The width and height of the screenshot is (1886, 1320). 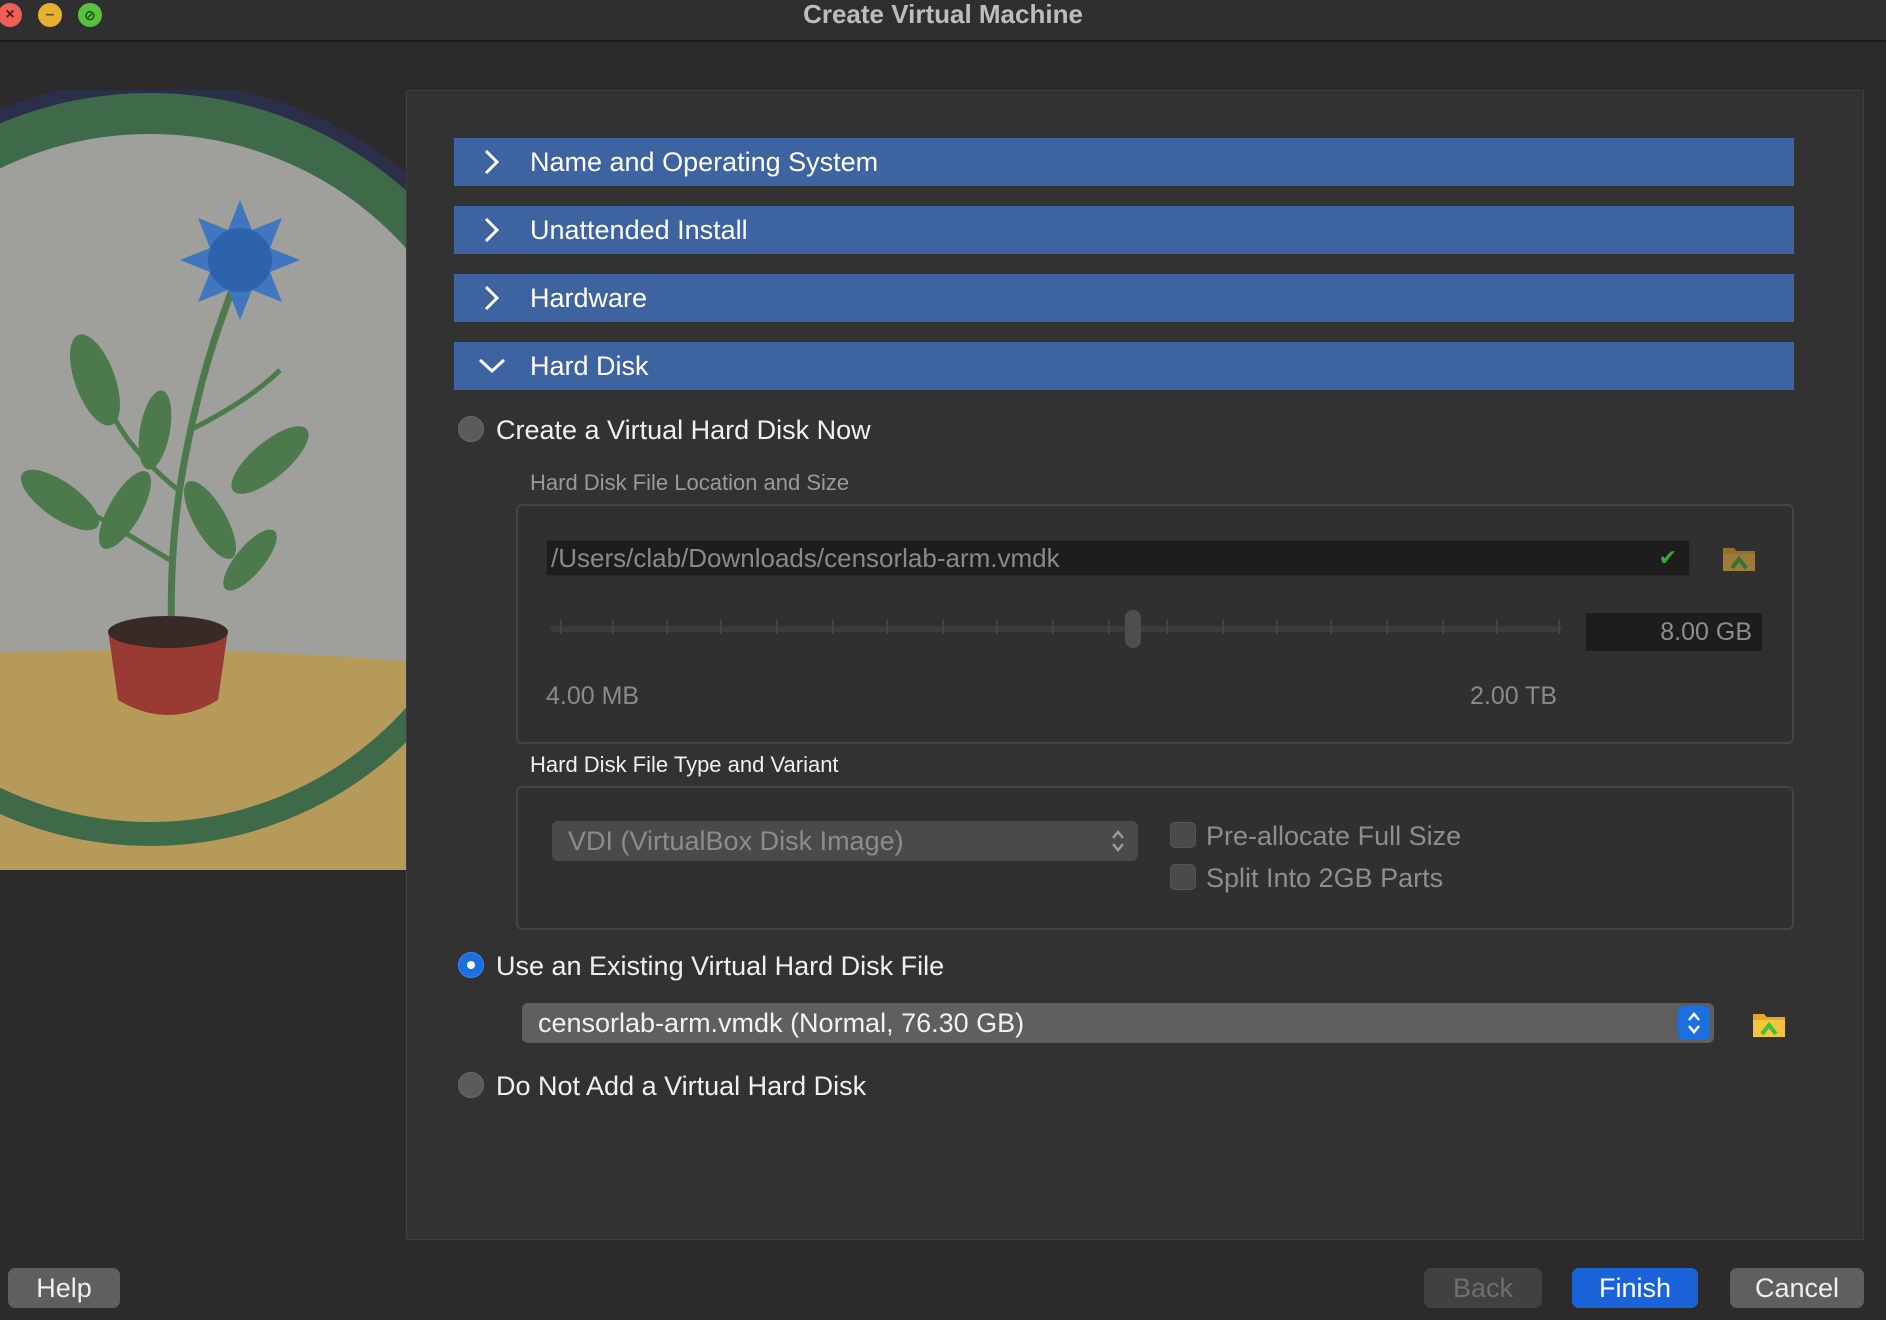 I want to click on section-name-and-os: Name and Operating System, so click(x=1124, y=162).